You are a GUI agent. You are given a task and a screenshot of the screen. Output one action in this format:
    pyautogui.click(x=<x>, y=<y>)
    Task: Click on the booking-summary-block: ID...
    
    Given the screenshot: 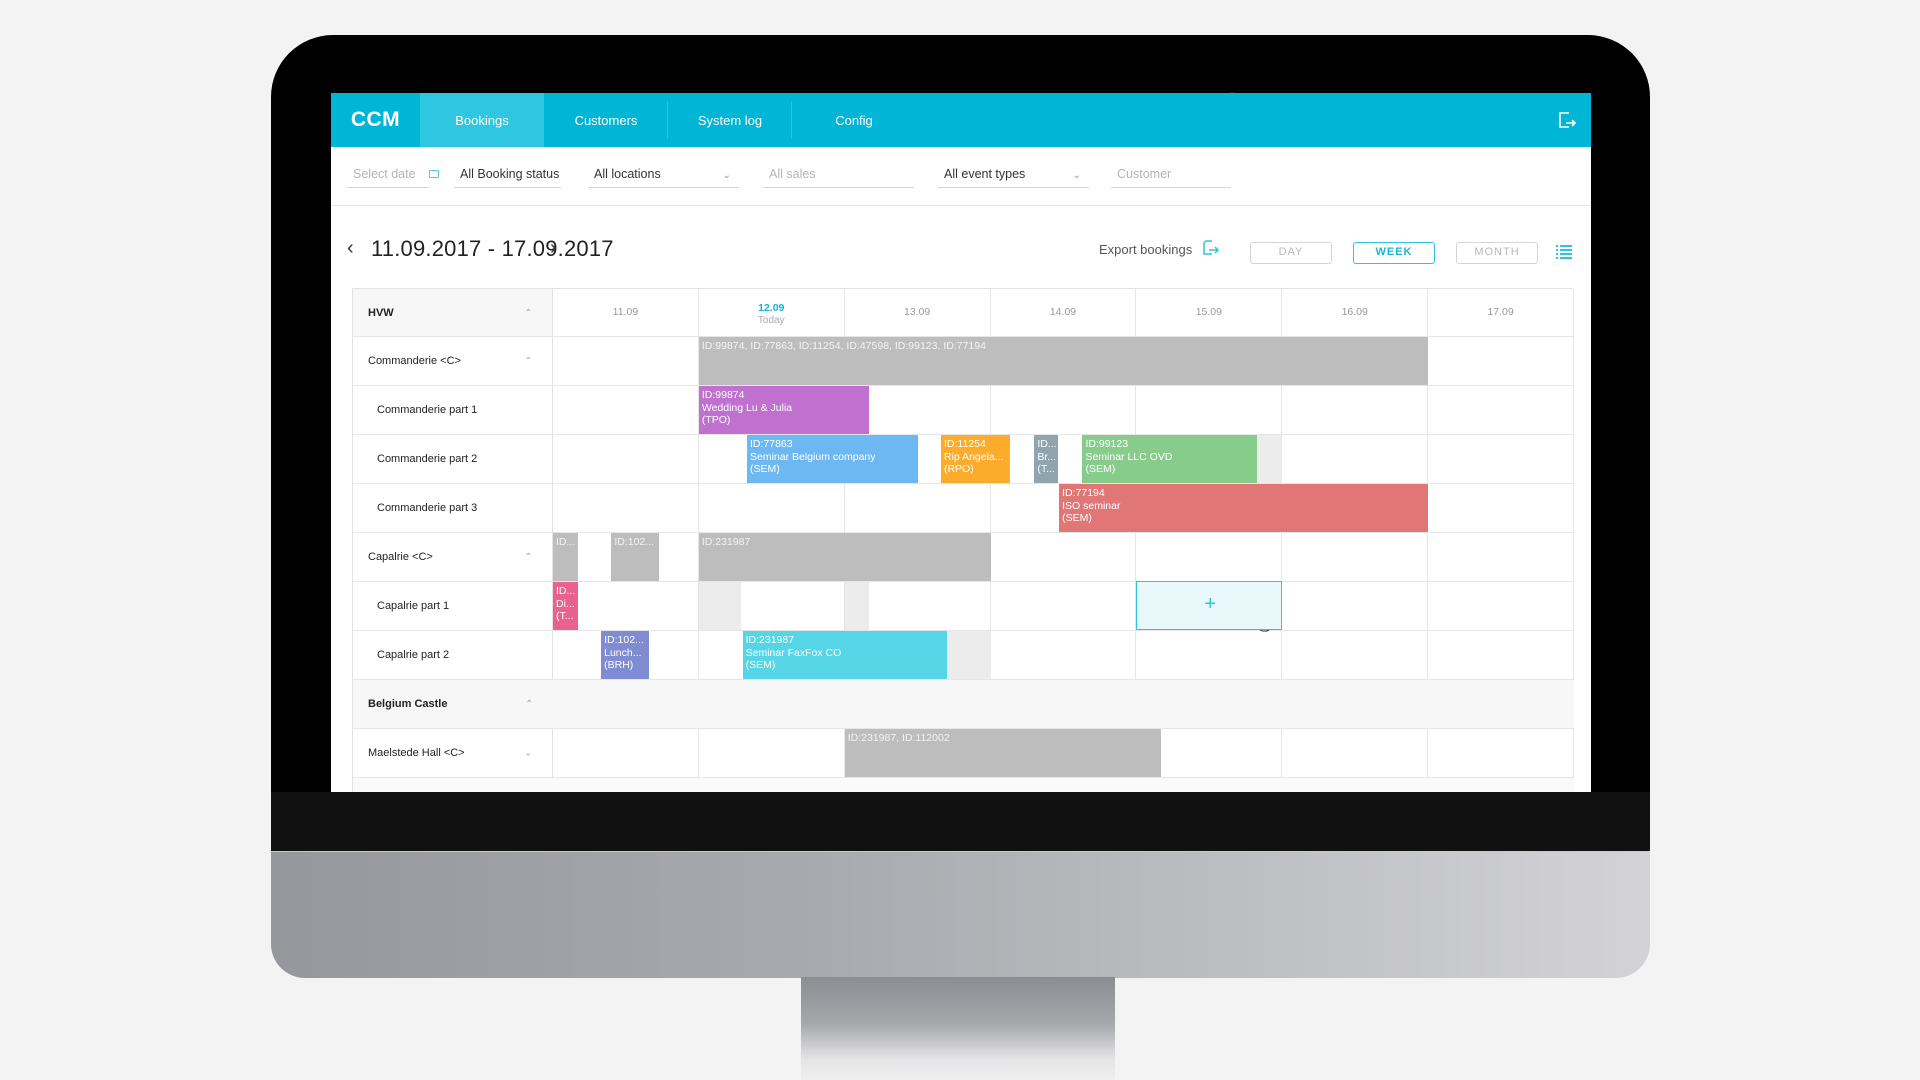 What is the action you would take?
    pyautogui.click(x=565, y=557)
    